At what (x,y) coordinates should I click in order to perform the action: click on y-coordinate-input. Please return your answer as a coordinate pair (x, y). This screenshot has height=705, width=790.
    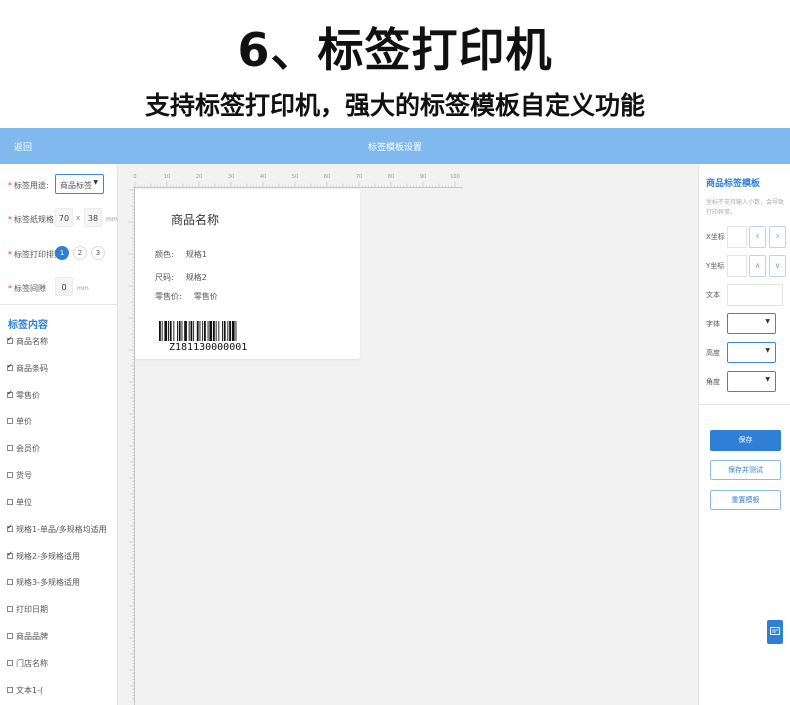
    Looking at the image, I should click on (737, 266).